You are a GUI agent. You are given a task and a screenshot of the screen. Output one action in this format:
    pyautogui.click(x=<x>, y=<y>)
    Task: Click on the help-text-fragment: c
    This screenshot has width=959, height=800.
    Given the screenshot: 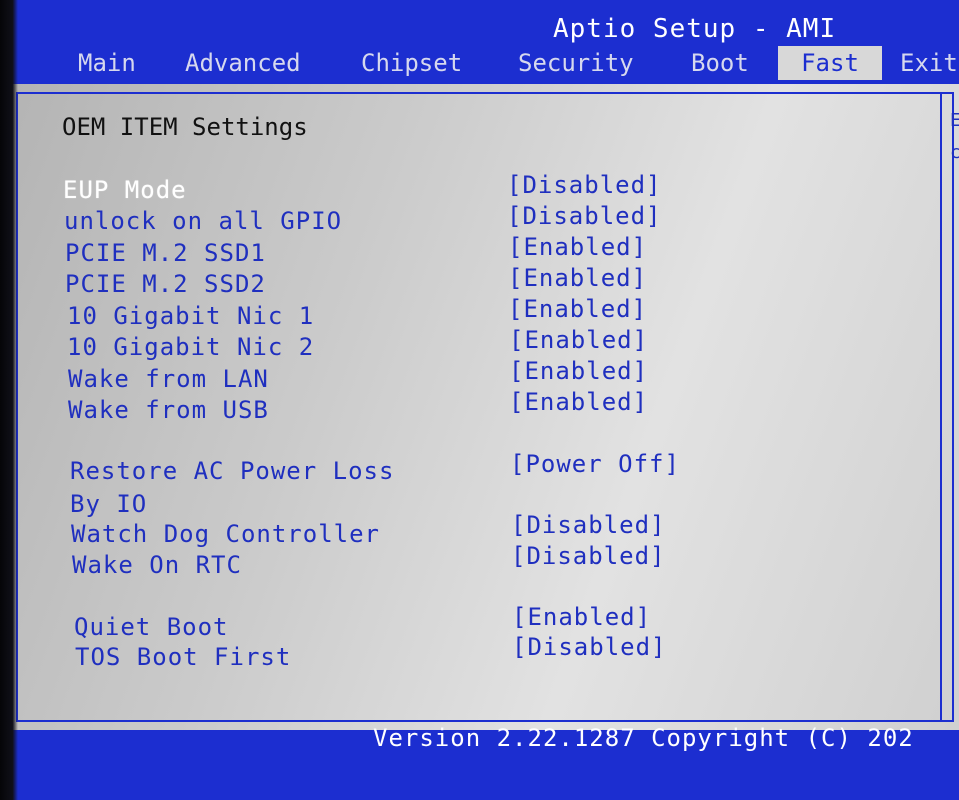 What is the action you would take?
    pyautogui.click(x=954, y=152)
    